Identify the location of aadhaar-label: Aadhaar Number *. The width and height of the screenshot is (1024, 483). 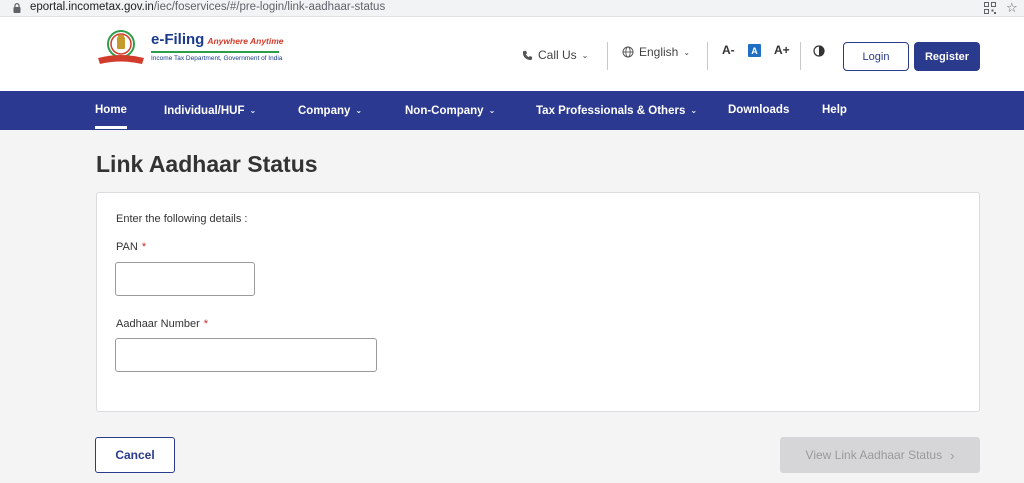
(162, 324).